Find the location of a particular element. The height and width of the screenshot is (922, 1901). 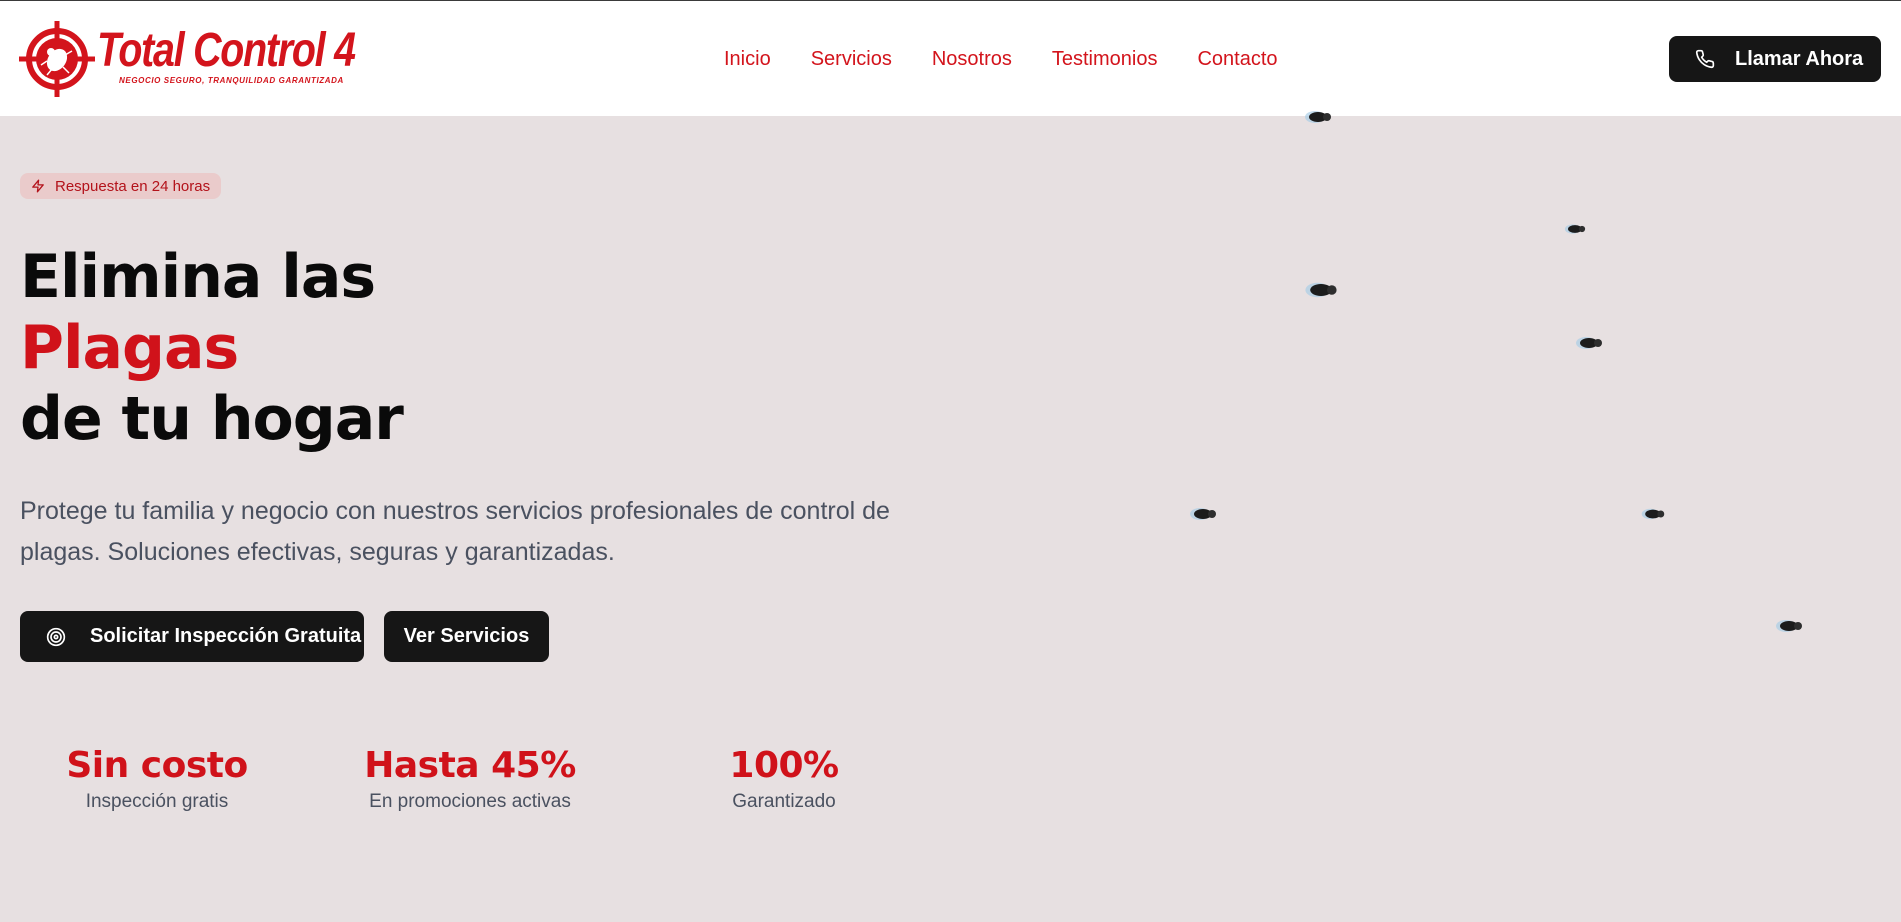

response-time-badge: Respuesta en 24 horas is located at coordinates (121, 186).